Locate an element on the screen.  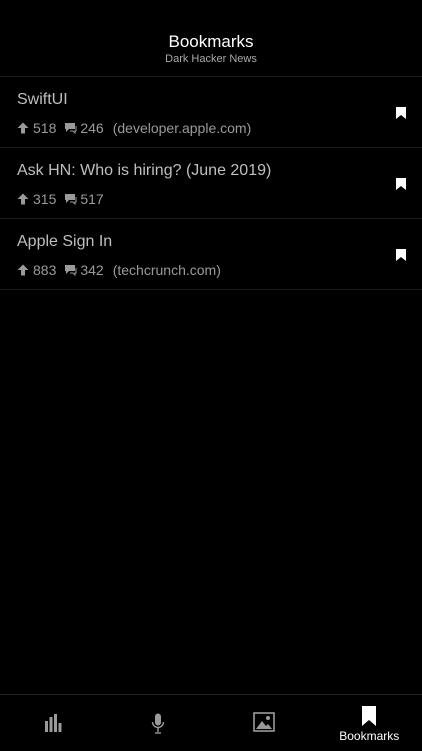
story-meta: 315 517 is located at coordinates (65, 199).